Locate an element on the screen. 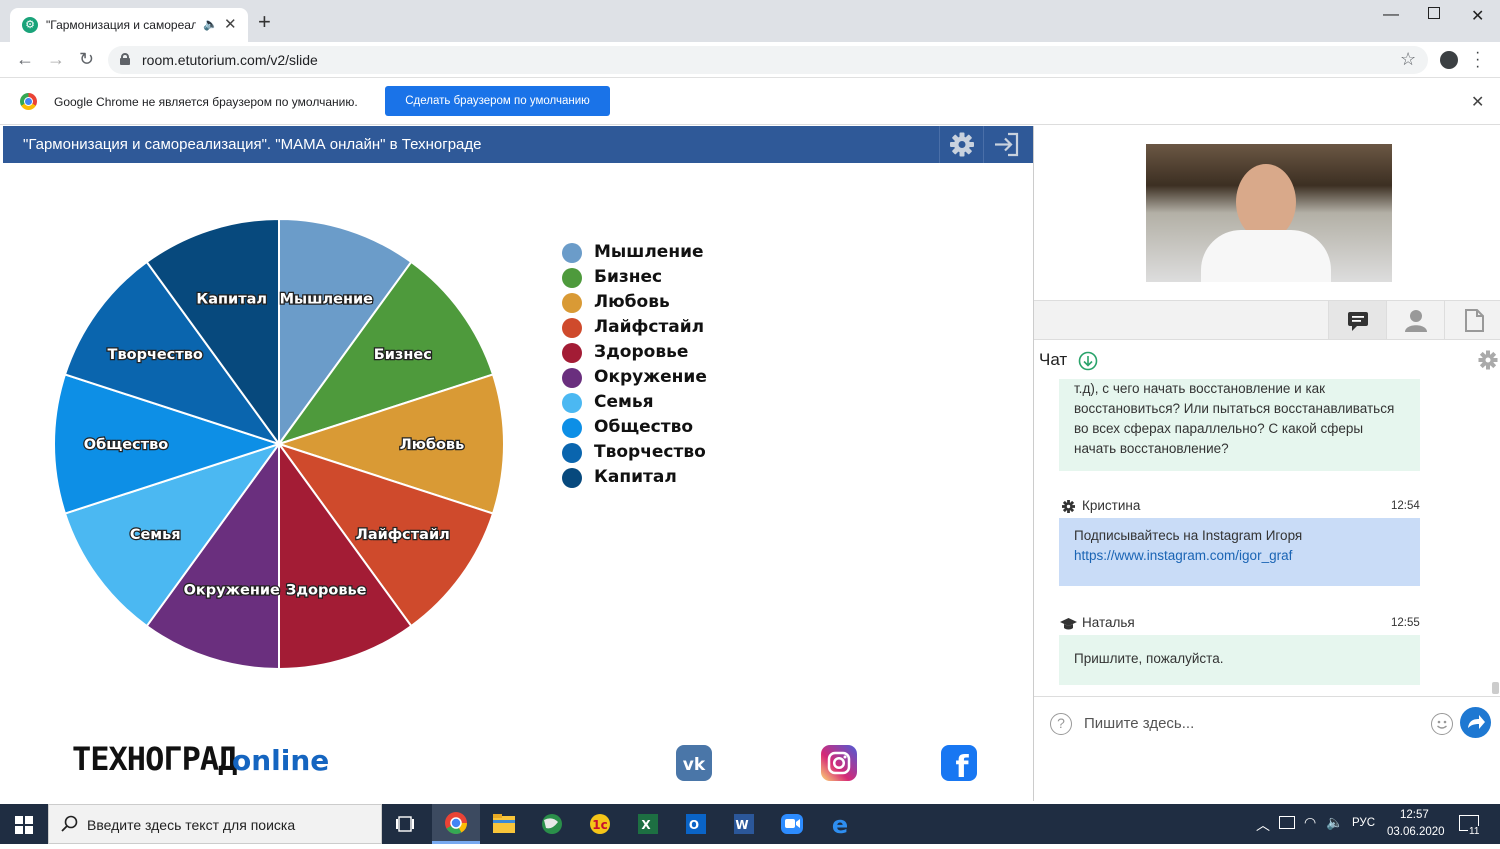  facebook-icon: f is located at coordinates (959, 765).